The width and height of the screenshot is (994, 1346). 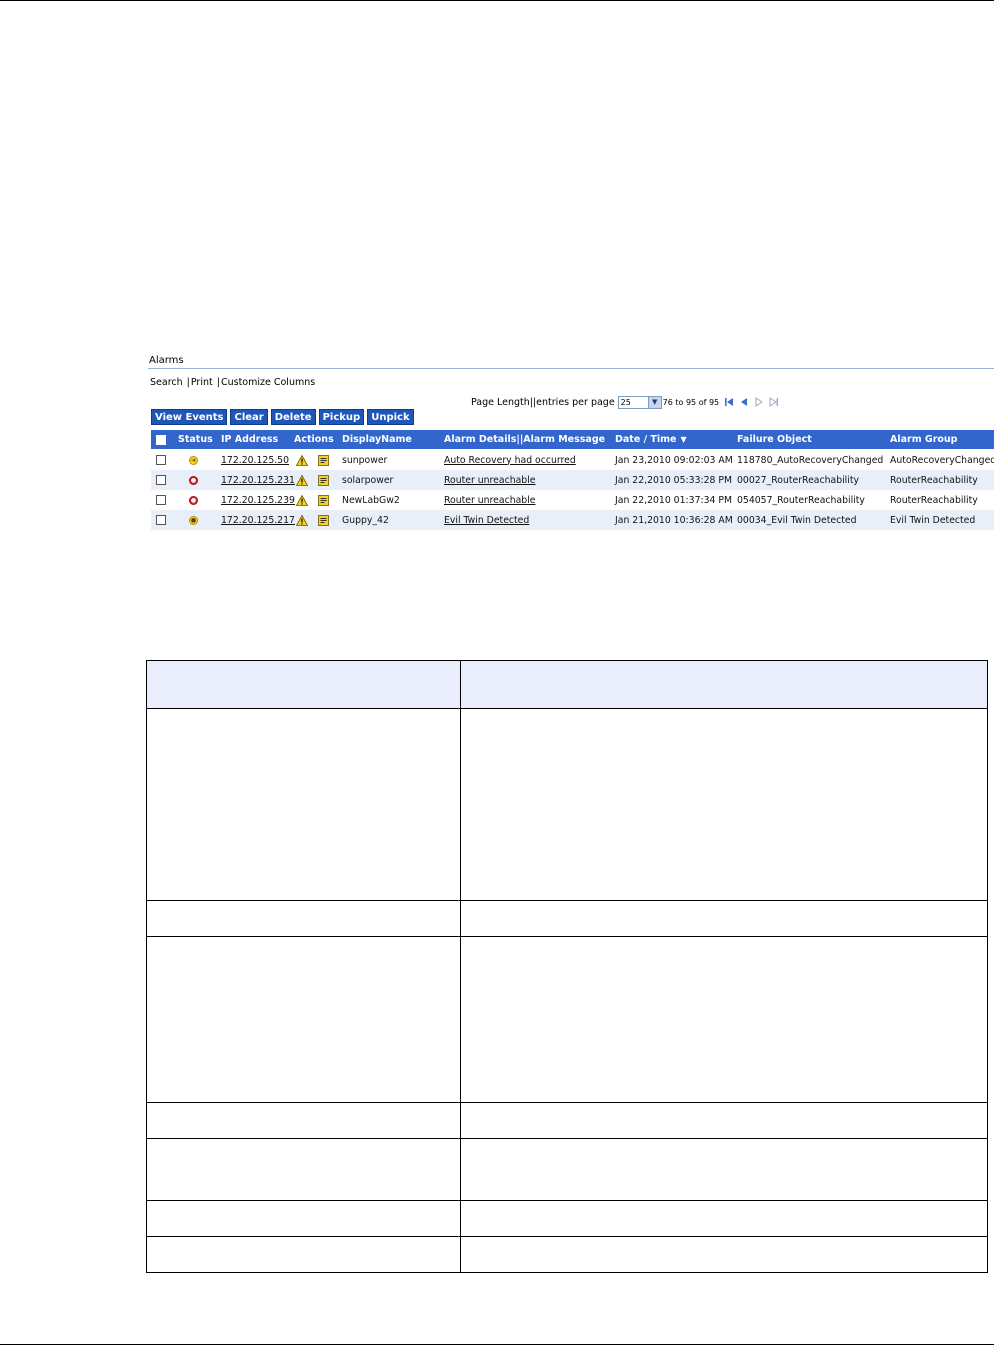 I want to click on display-name: solarpower, so click(x=368, y=480).